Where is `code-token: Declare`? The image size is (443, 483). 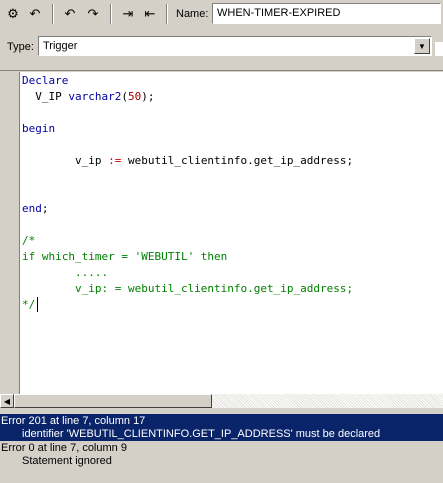 code-token: Declare is located at coordinates (45, 80).